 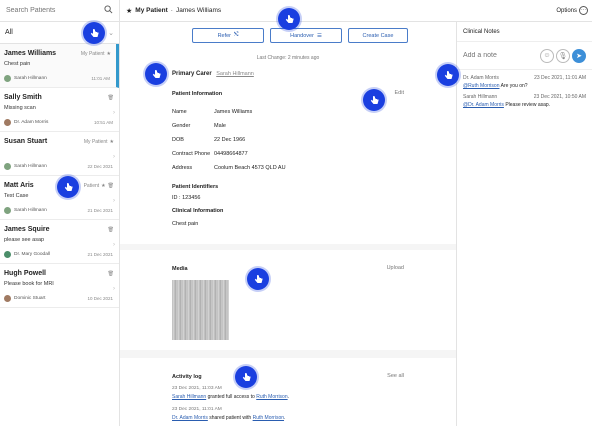 I want to click on clinical-notes-title: Clinical Notes, so click(x=524, y=32).